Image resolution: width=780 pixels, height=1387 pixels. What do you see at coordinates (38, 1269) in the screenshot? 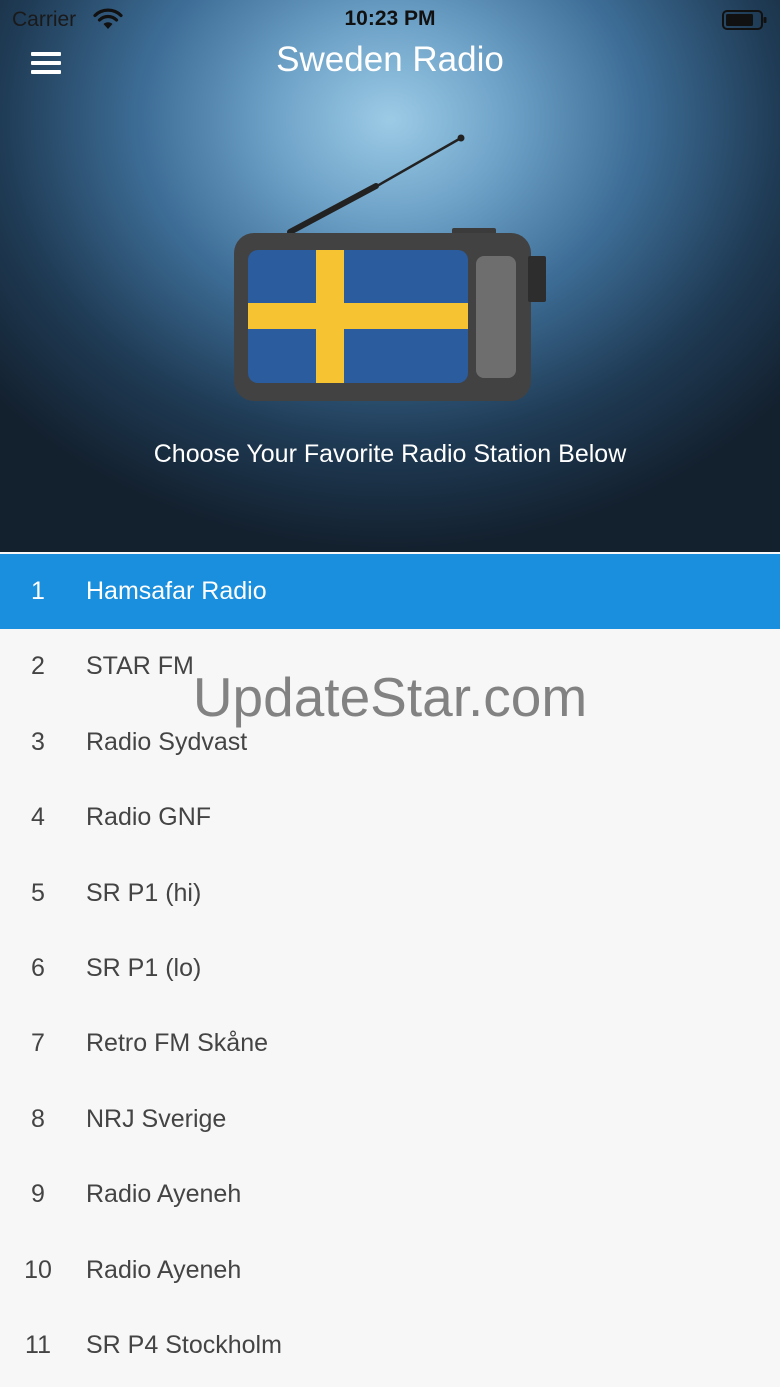
I see `station-number: 10` at bounding box center [38, 1269].